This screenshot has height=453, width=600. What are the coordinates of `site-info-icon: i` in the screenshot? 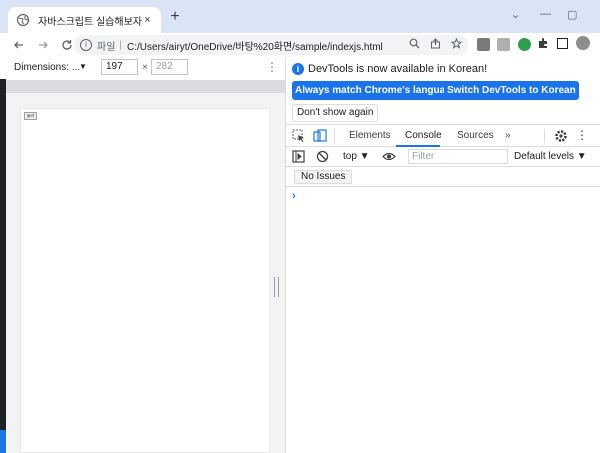 It's located at (86, 45).